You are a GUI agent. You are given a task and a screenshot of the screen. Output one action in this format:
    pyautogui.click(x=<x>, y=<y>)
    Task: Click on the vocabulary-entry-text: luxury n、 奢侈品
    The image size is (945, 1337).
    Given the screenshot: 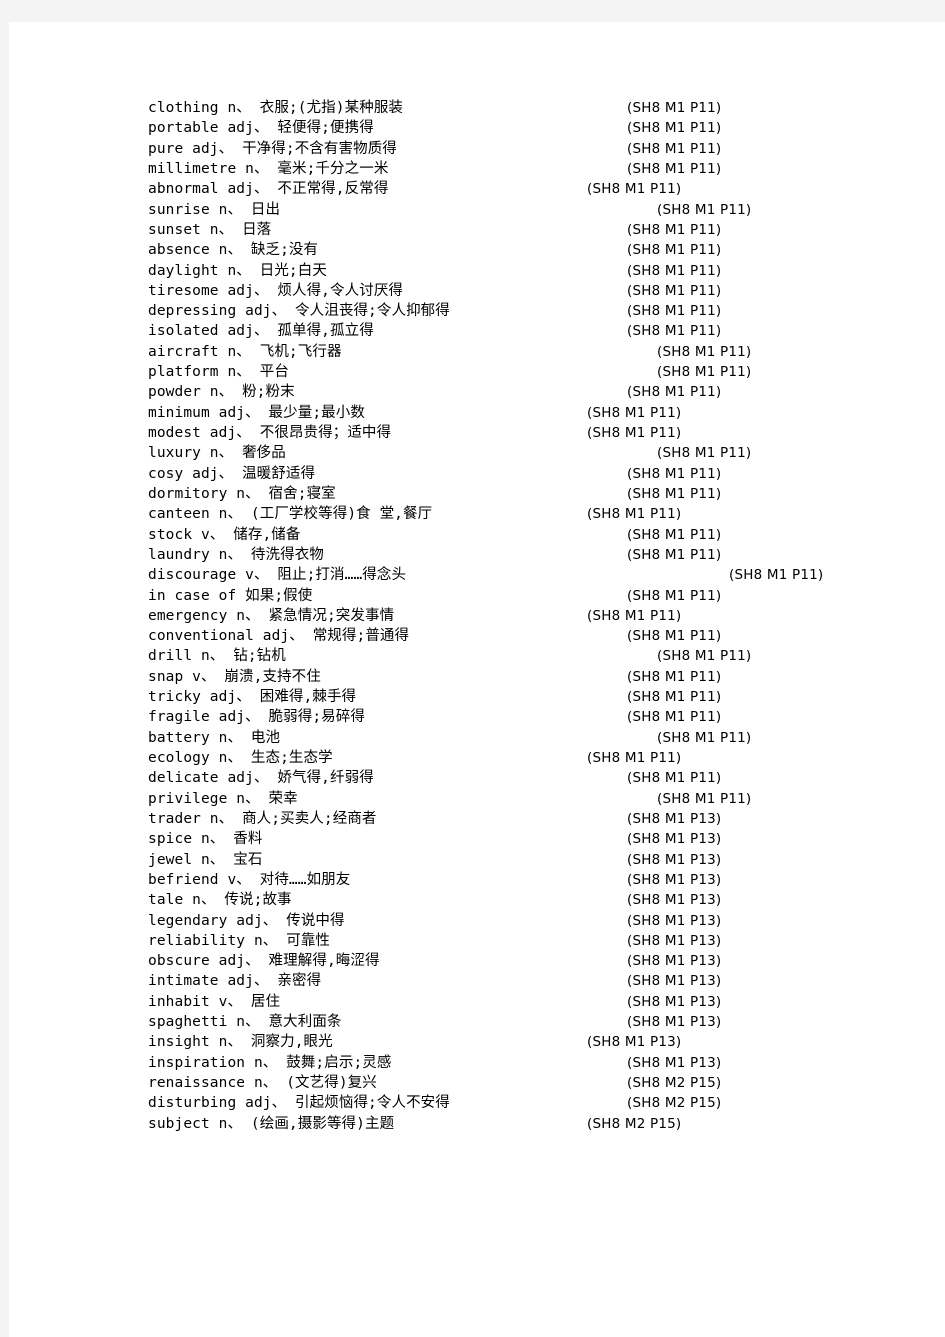 What is the action you would take?
    pyautogui.click(x=217, y=453)
    